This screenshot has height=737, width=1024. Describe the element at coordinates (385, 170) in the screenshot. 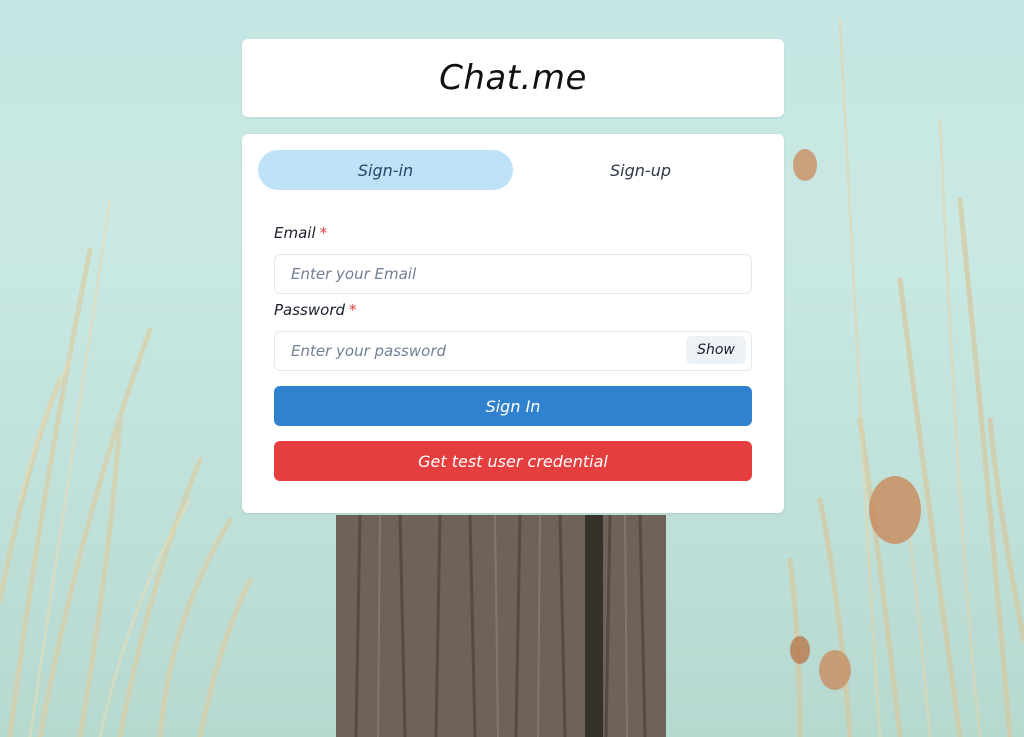

I see `tab-sign-in: Sign-in` at that location.